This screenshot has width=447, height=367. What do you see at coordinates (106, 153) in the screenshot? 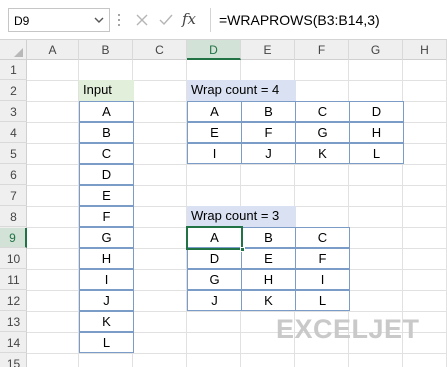
I see `input-cell: C` at bounding box center [106, 153].